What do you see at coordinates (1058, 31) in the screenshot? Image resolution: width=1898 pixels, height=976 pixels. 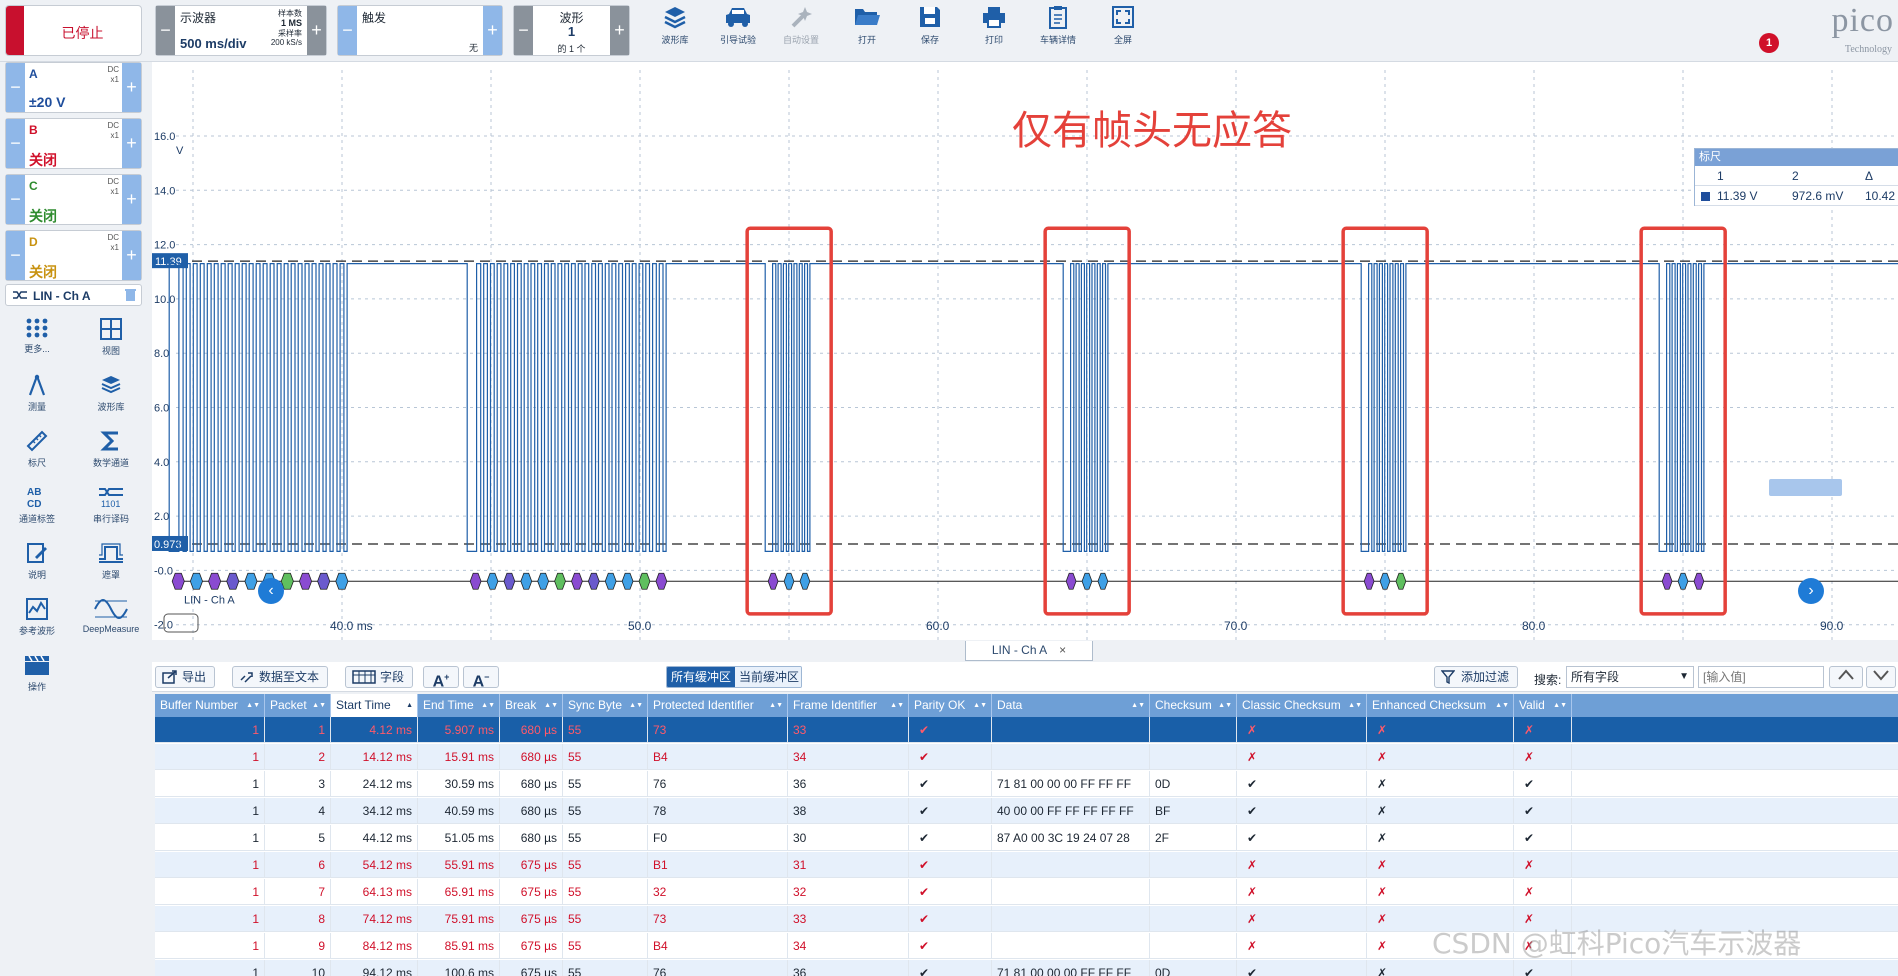 I see `vehicle-details-button: 车辆详情` at bounding box center [1058, 31].